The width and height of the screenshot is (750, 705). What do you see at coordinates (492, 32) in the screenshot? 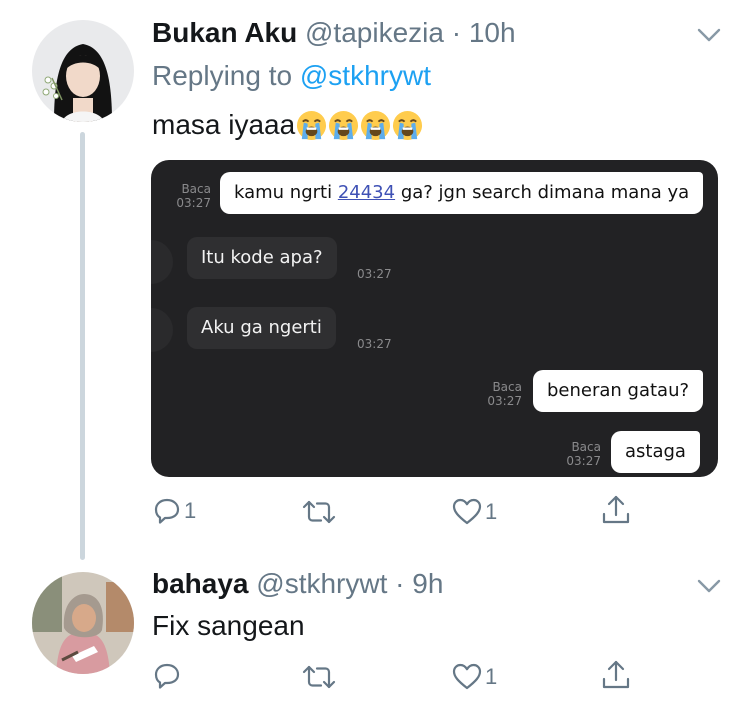
I see `timestamp: 10h` at bounding box center [492, 32].